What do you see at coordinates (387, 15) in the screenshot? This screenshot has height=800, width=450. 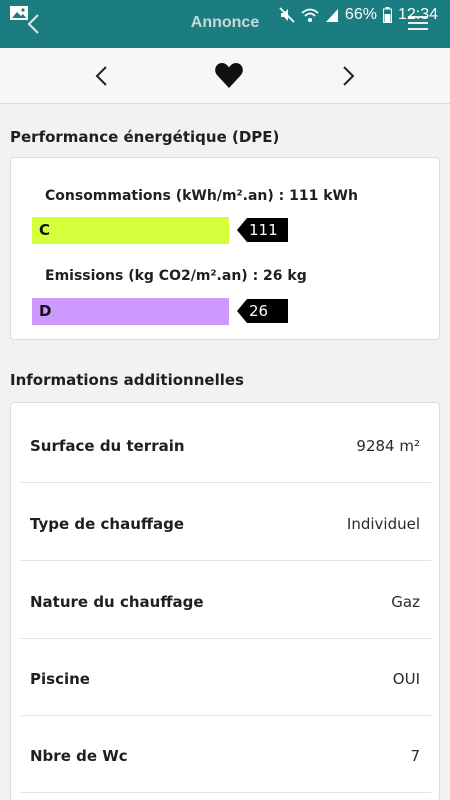 I see `battery-icon` at bounding box center [387, 15].